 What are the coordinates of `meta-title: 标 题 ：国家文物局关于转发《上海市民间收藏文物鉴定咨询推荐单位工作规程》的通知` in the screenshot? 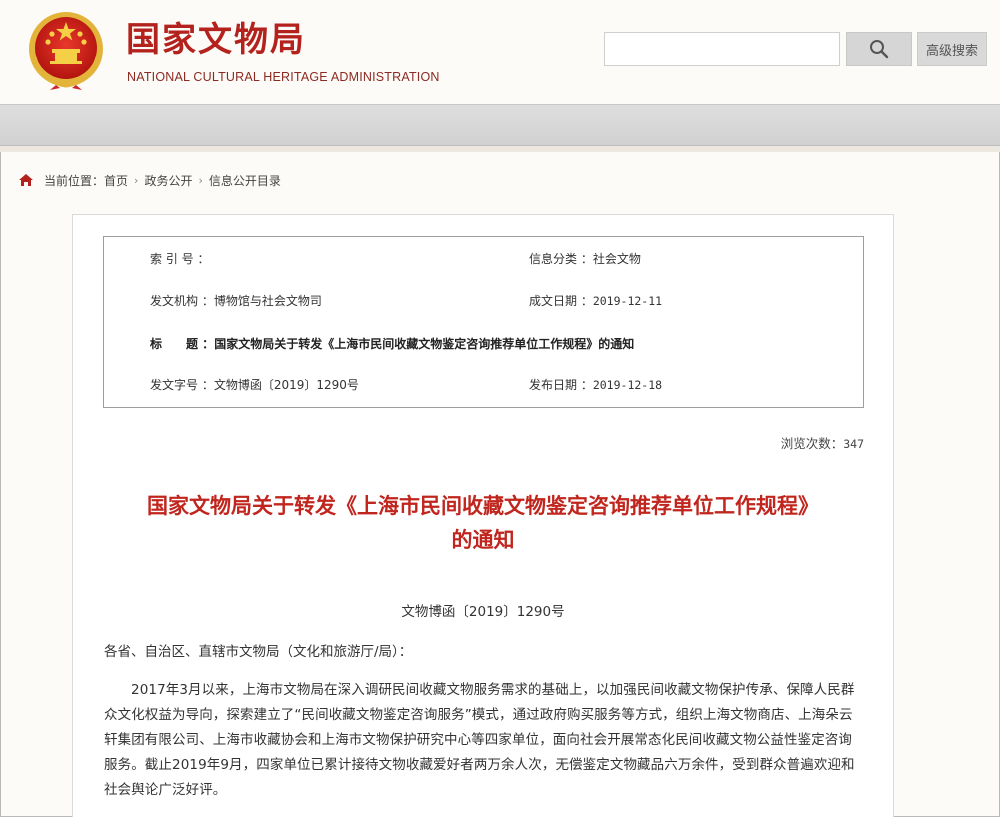 It's located at (392, 343).